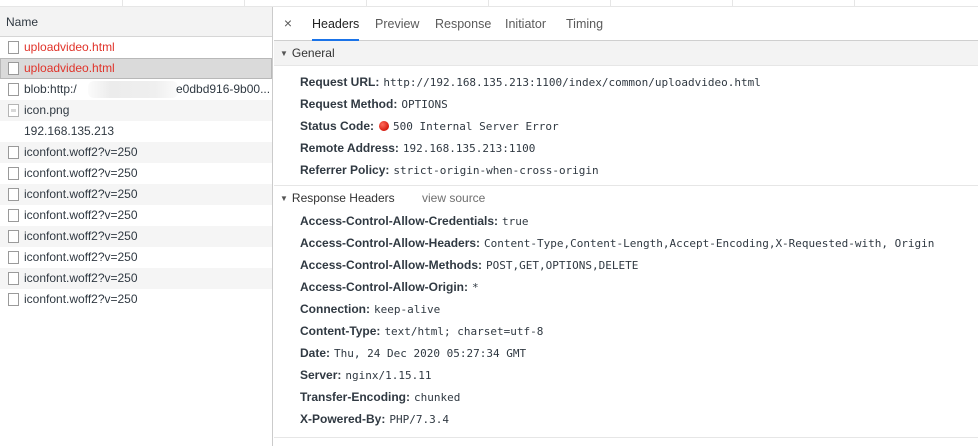 Image resolution: width=978 pixels, height=446 pixels. What do you see at coordinates (13, 110) in the screenshot?
I see `image-icon` at bounding box center [13, 110].